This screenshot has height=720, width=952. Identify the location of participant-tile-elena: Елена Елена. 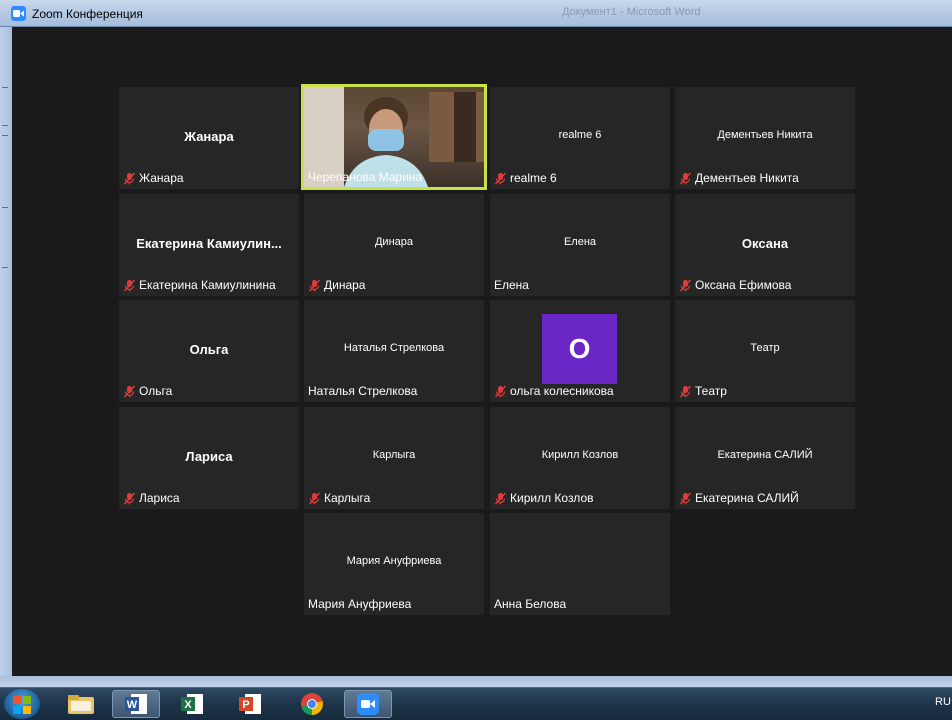
(580, 245).